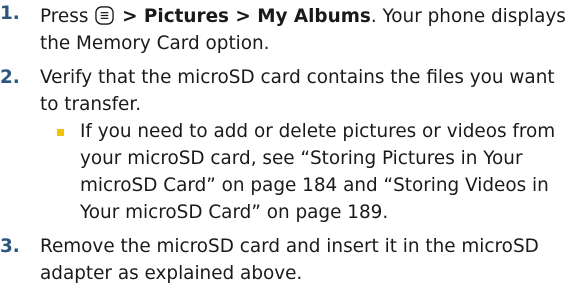  What do you see at coordinates (10, 246) in the screenshot?
I see `step-number: 3.` at bounding box center [10, 246].